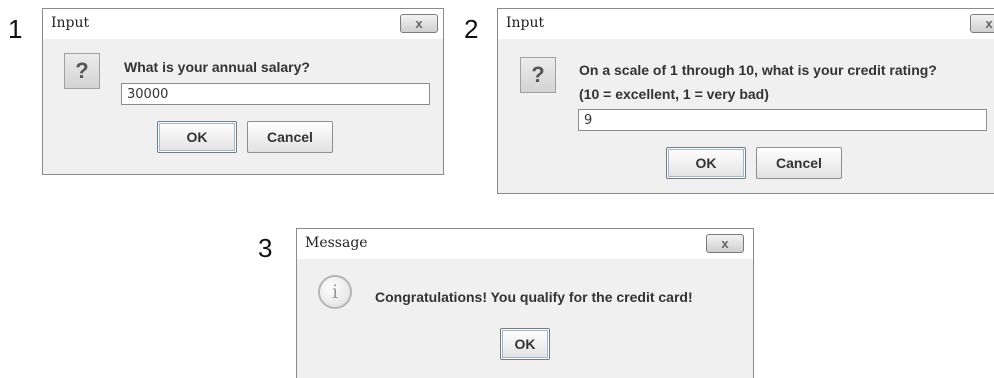 Image resolution: width=994 pixels, height=378 pixels. I want to click on step-number-2: 2, so click(471, 29).